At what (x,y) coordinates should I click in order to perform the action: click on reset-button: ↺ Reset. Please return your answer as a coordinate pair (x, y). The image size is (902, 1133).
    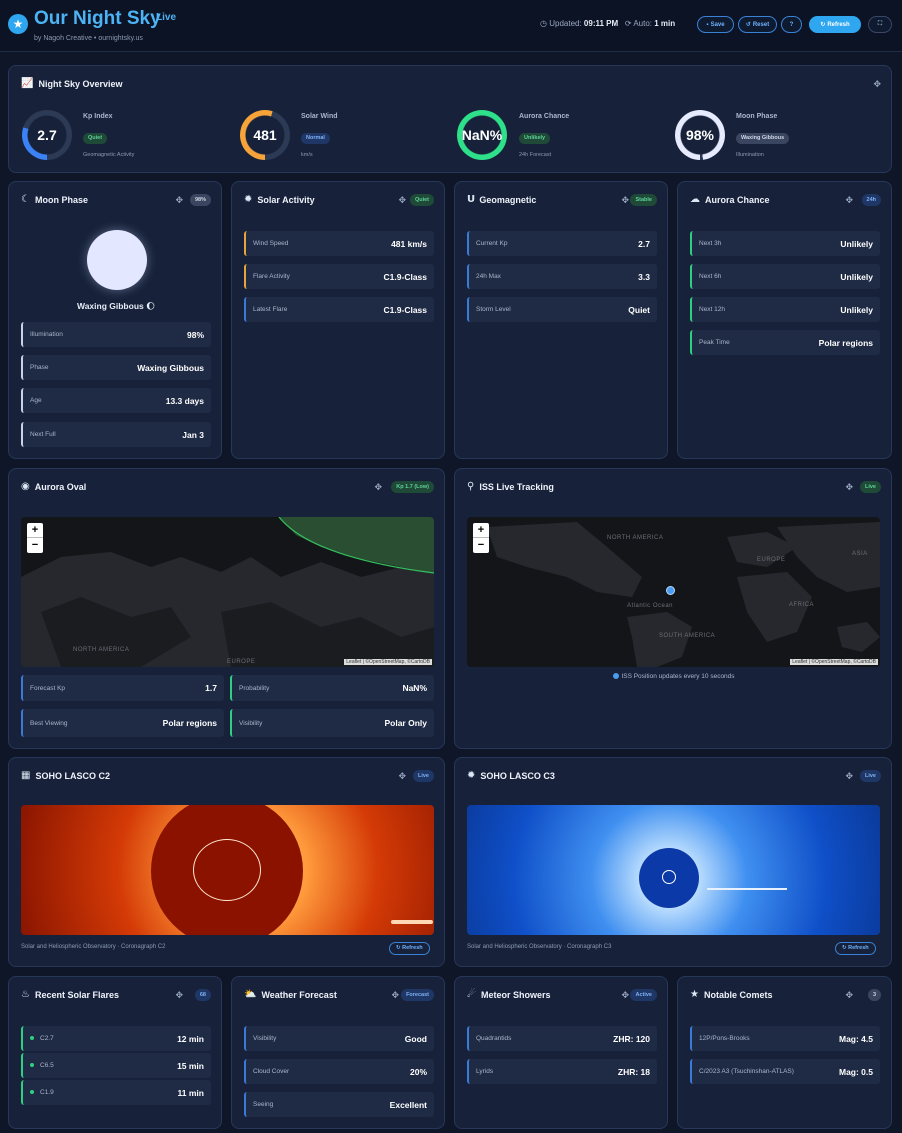
    Looking at the image, I should click on (757, 24).